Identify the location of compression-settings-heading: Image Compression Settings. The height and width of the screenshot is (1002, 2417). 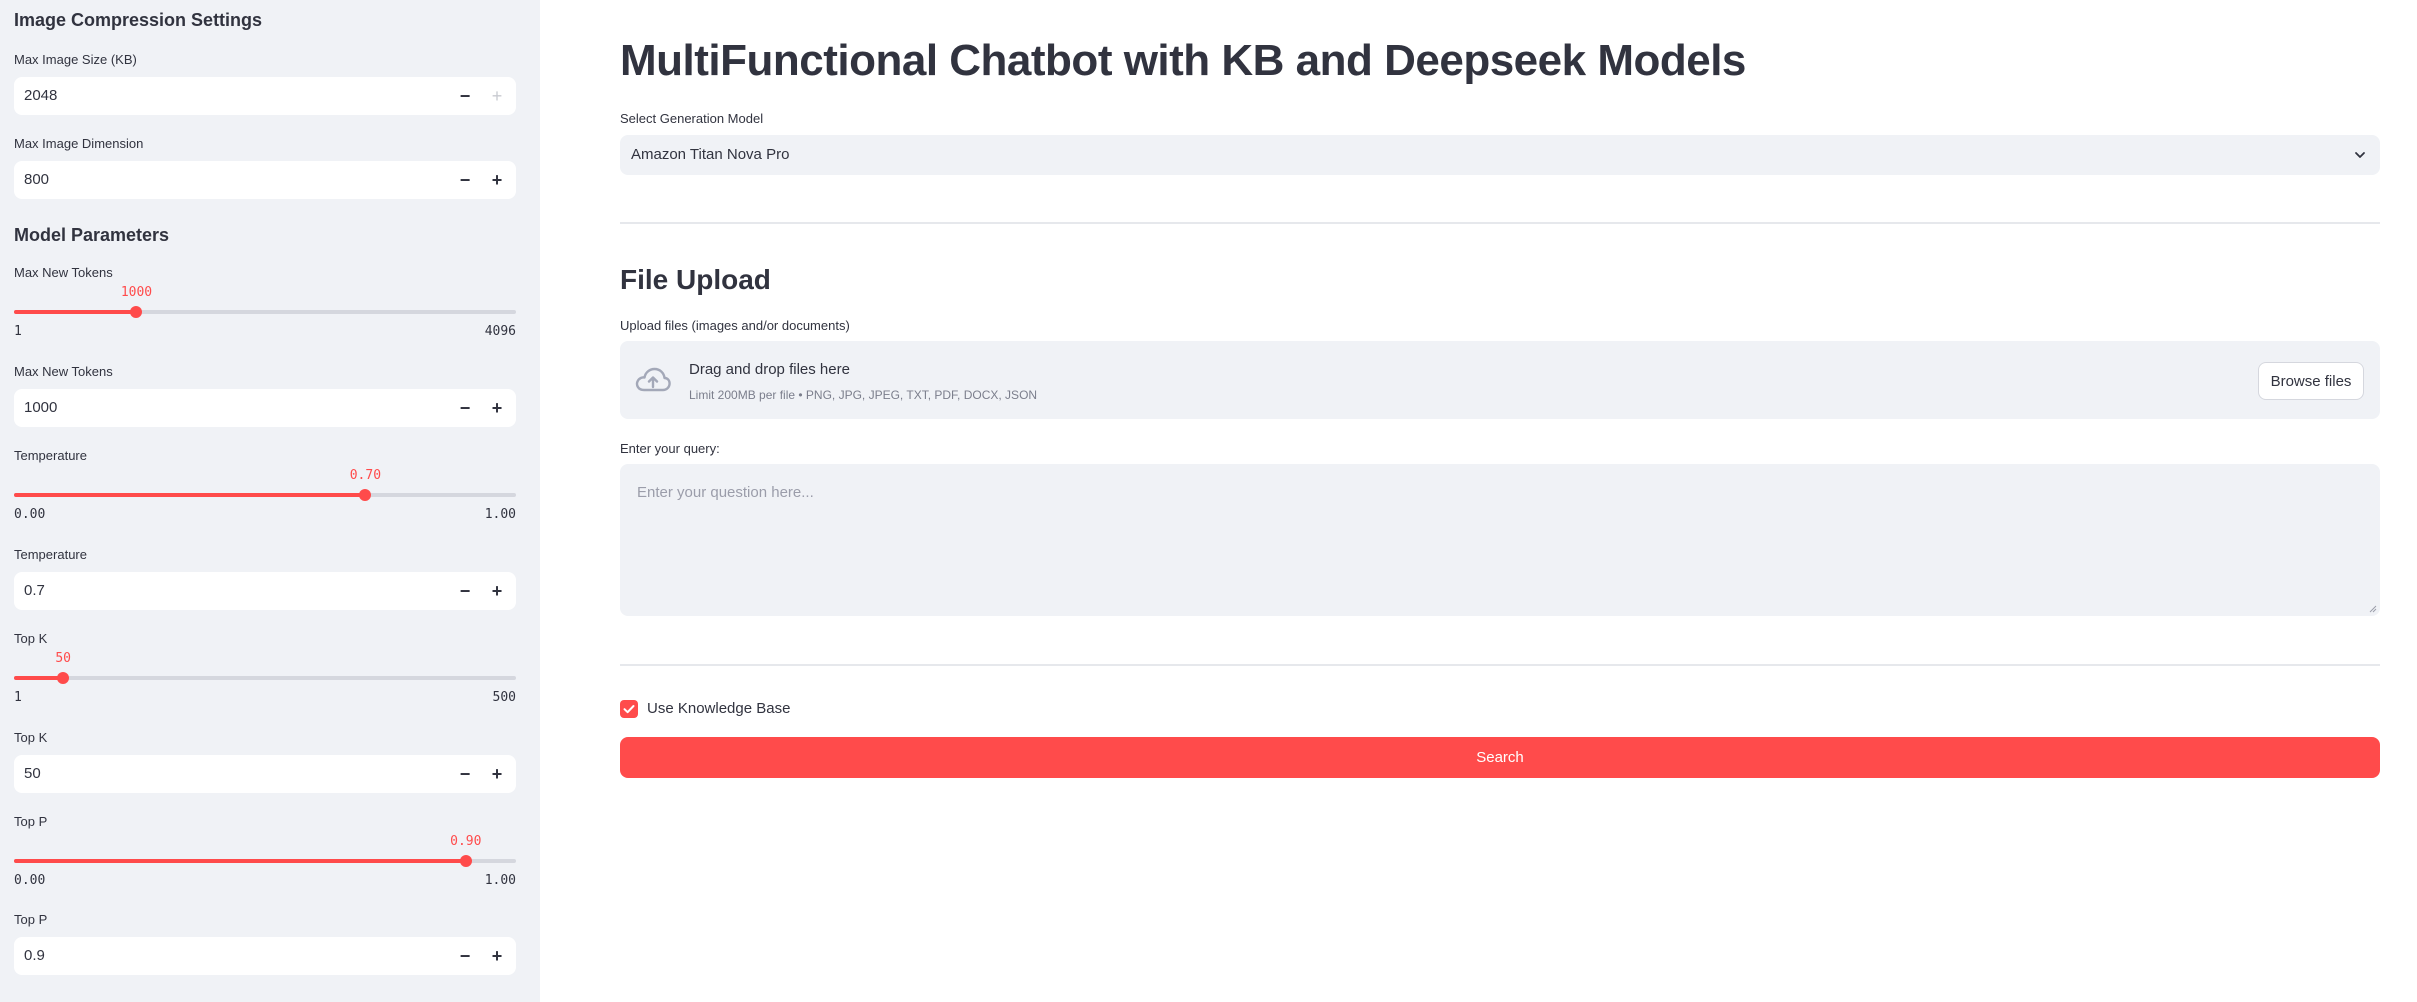
(138, 20).